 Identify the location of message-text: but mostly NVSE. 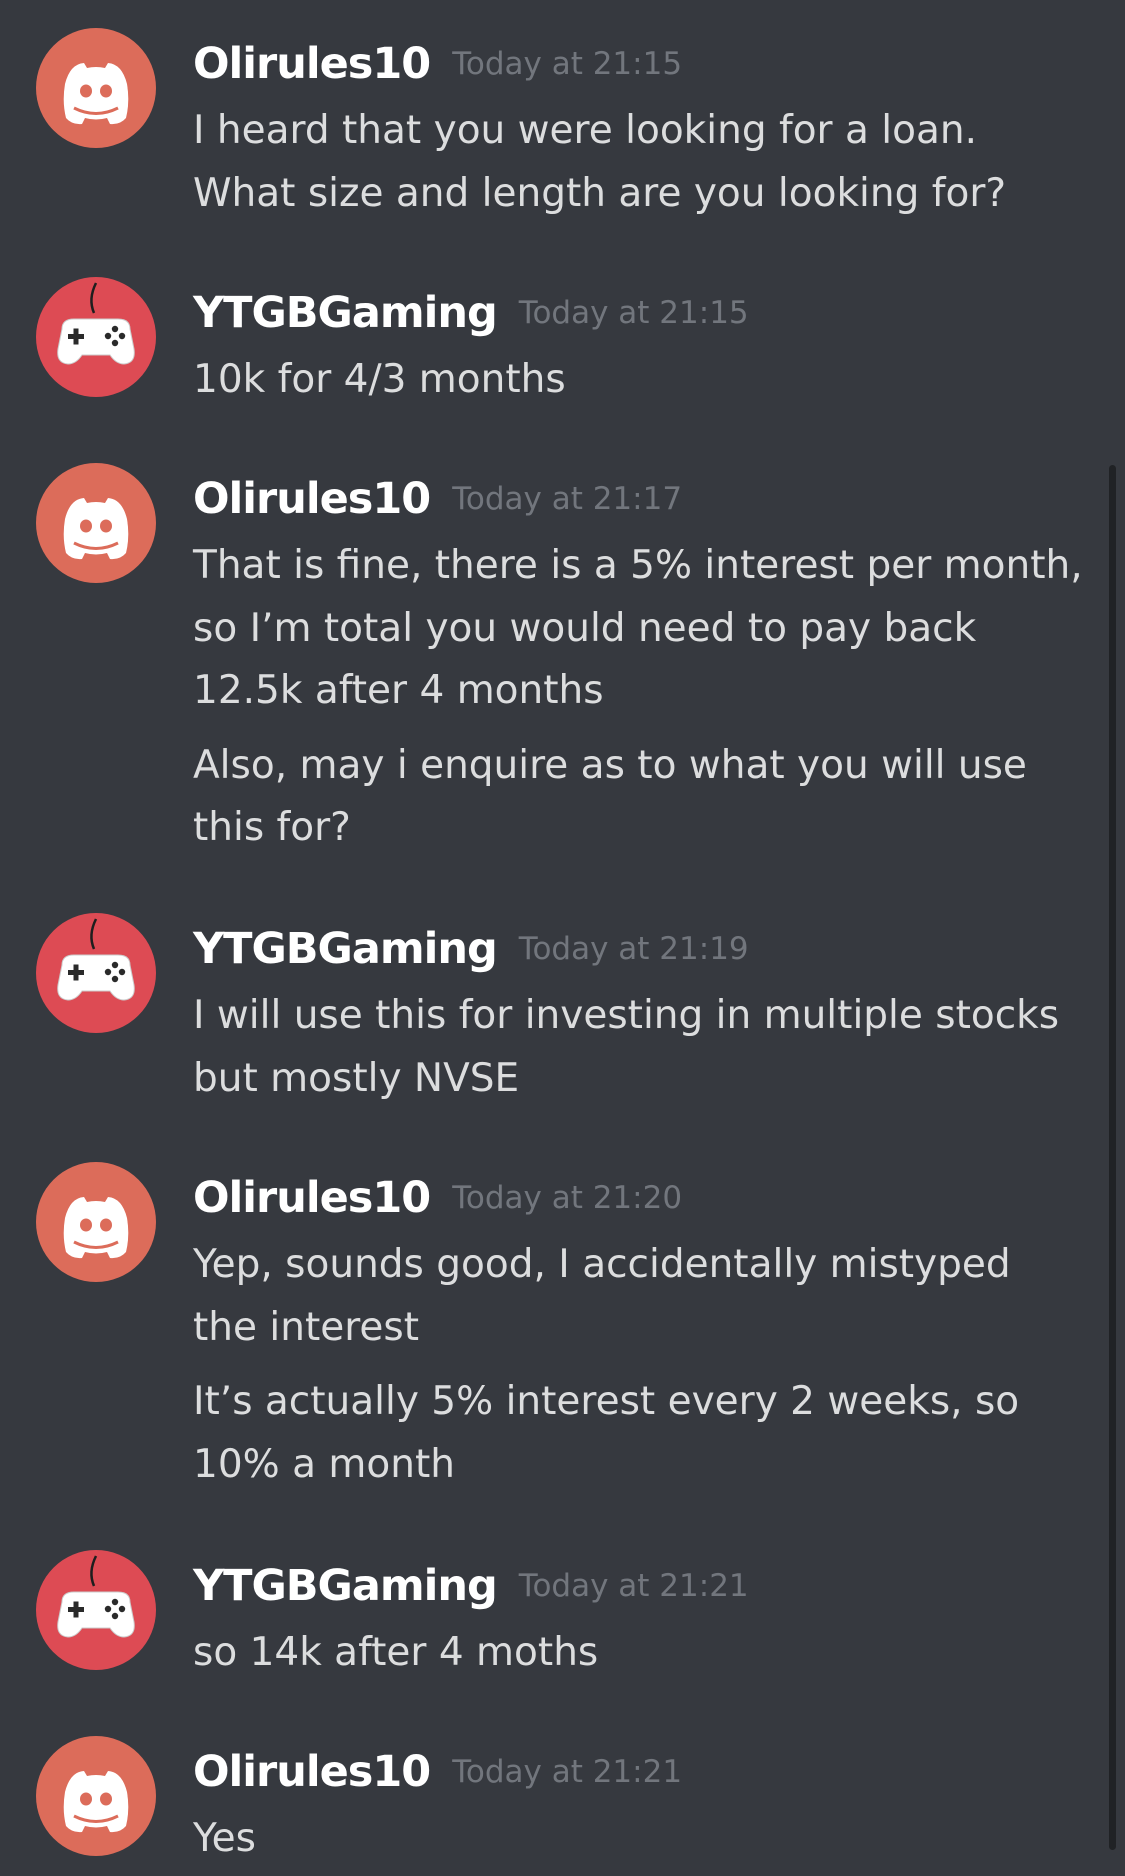
(356, 1078).